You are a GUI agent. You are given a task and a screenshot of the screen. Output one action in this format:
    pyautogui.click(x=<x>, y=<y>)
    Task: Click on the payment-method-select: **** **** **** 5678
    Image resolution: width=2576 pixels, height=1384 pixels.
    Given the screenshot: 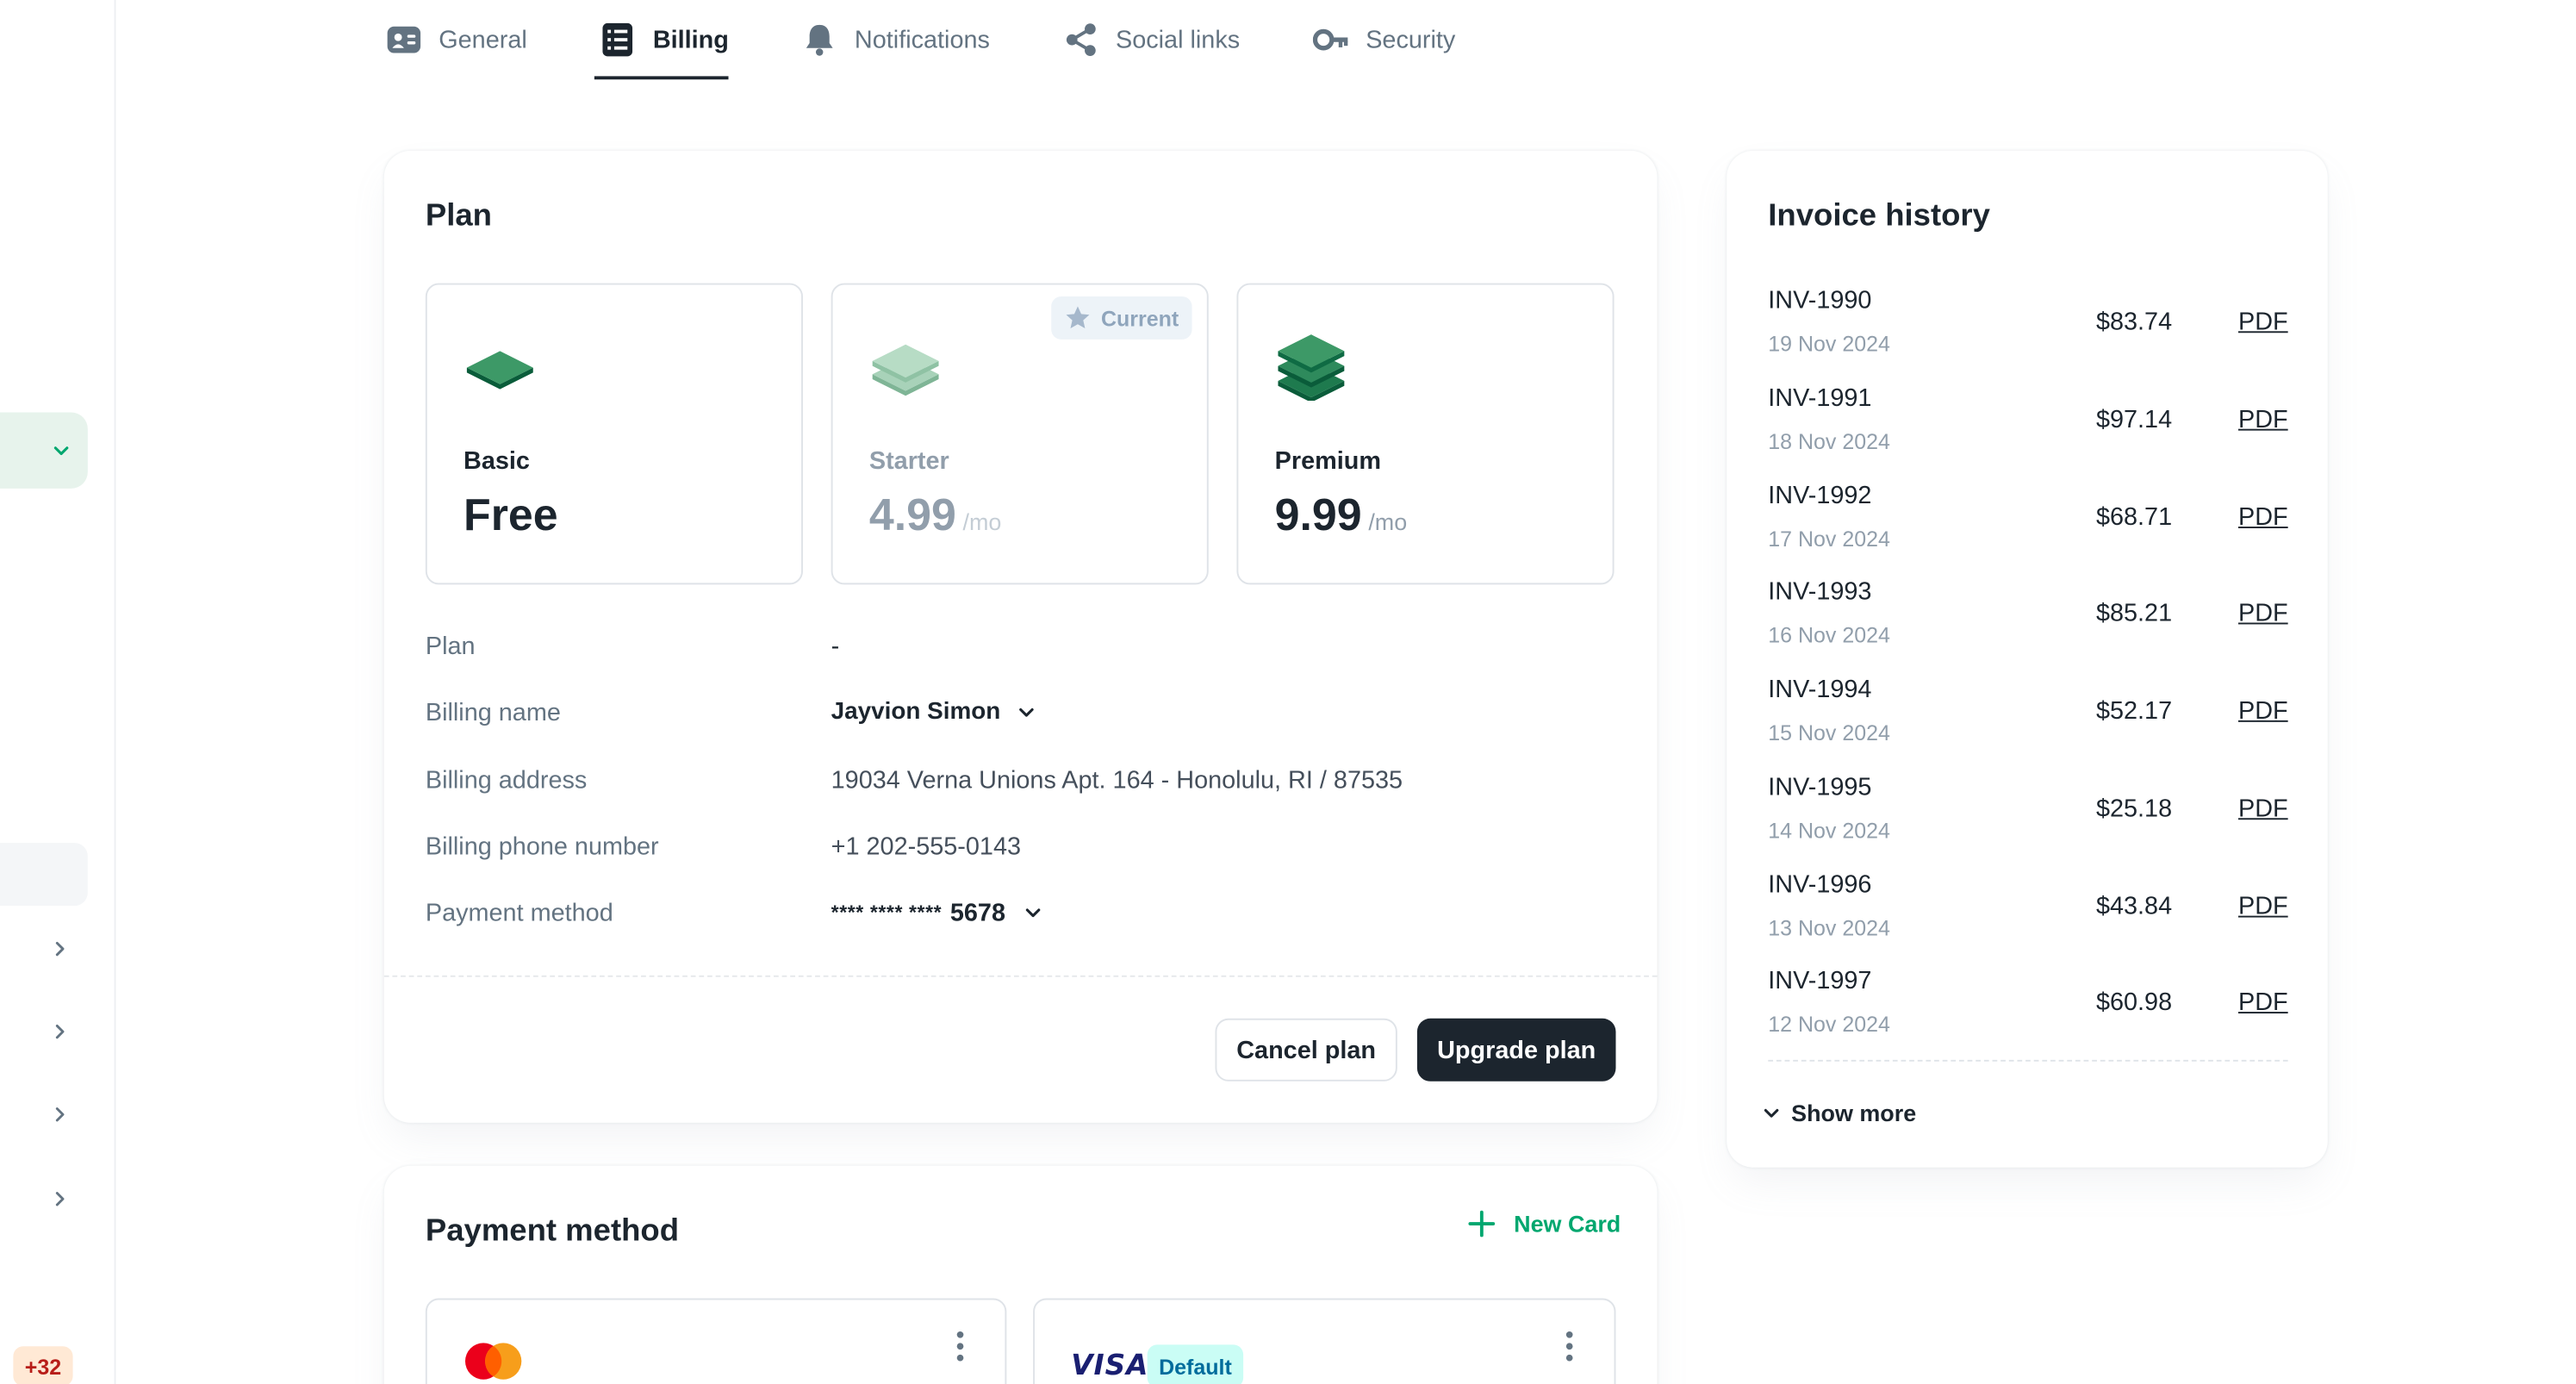 What is the action you would take?
    pyautogui.click(x=938, y=912)
    